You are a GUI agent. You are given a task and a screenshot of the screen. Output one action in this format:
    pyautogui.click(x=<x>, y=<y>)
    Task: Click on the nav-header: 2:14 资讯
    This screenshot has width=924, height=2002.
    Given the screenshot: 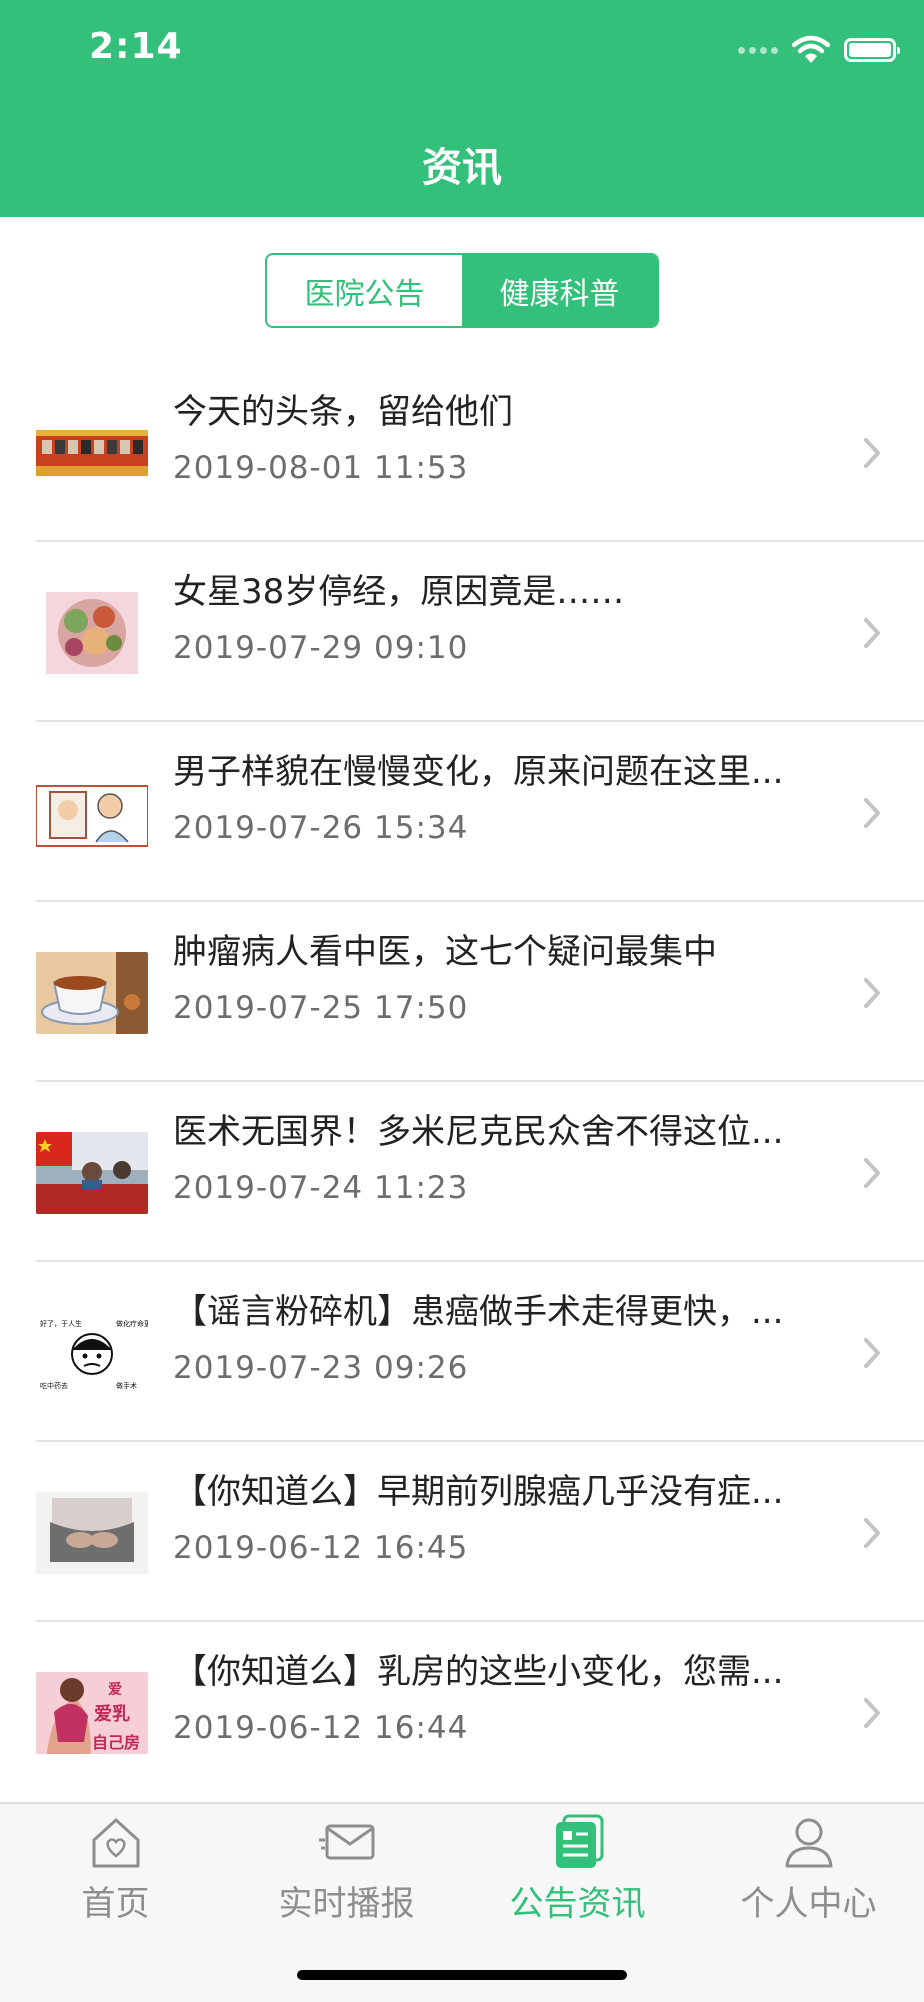 What is the action you would take?
    pyautogui.click(x=462, y=108)
    